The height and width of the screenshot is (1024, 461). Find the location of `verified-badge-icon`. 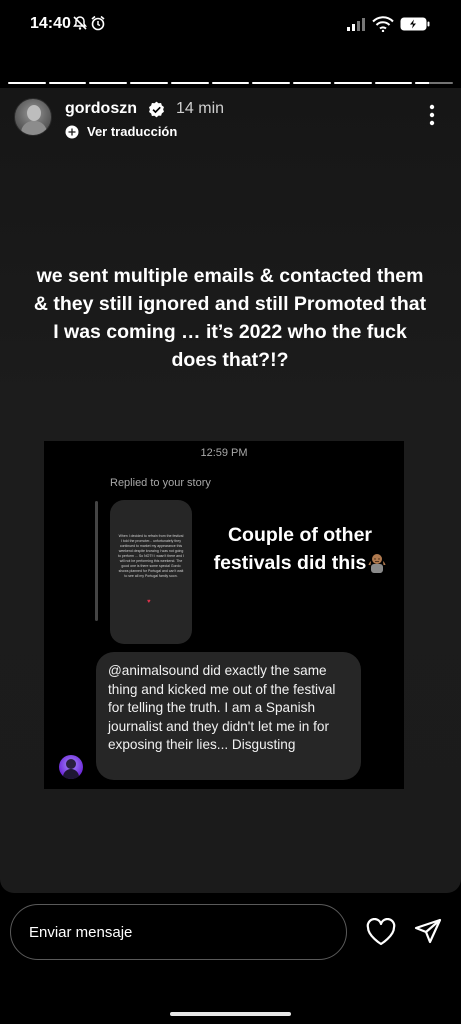

verified-badge-icon is located at coordinates (156, 109).